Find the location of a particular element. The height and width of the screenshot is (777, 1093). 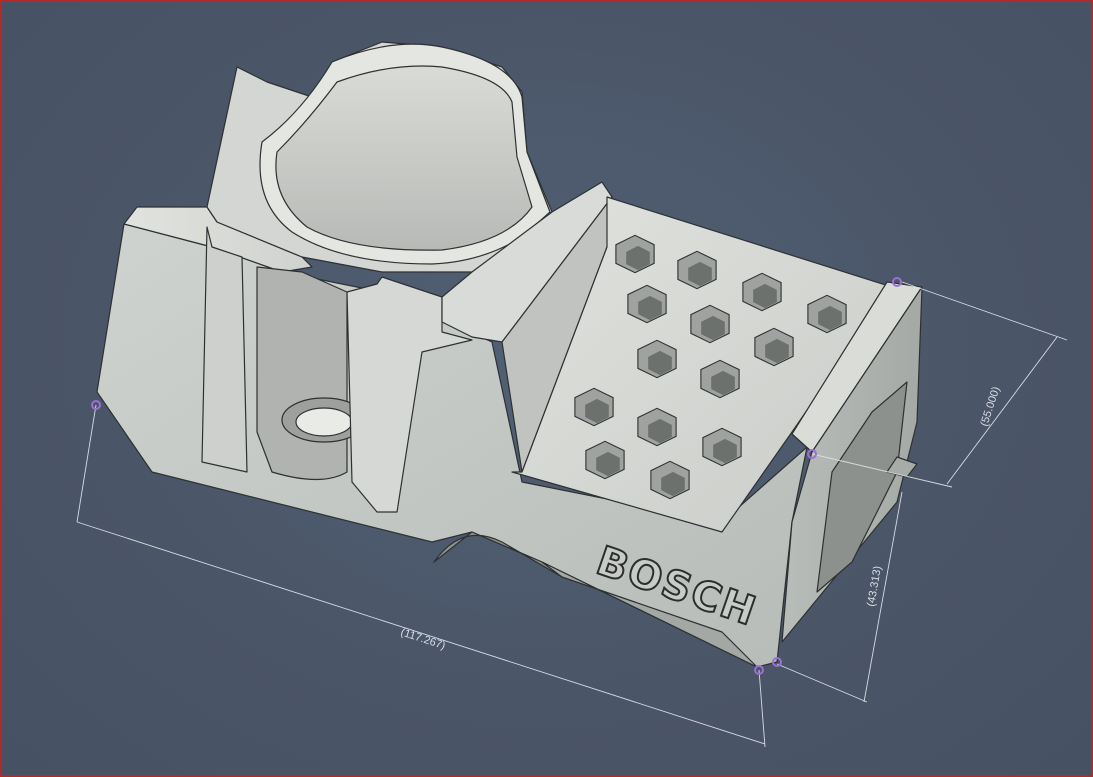

dimension-height-label: (43.313) is located at coordinates (874, 586).